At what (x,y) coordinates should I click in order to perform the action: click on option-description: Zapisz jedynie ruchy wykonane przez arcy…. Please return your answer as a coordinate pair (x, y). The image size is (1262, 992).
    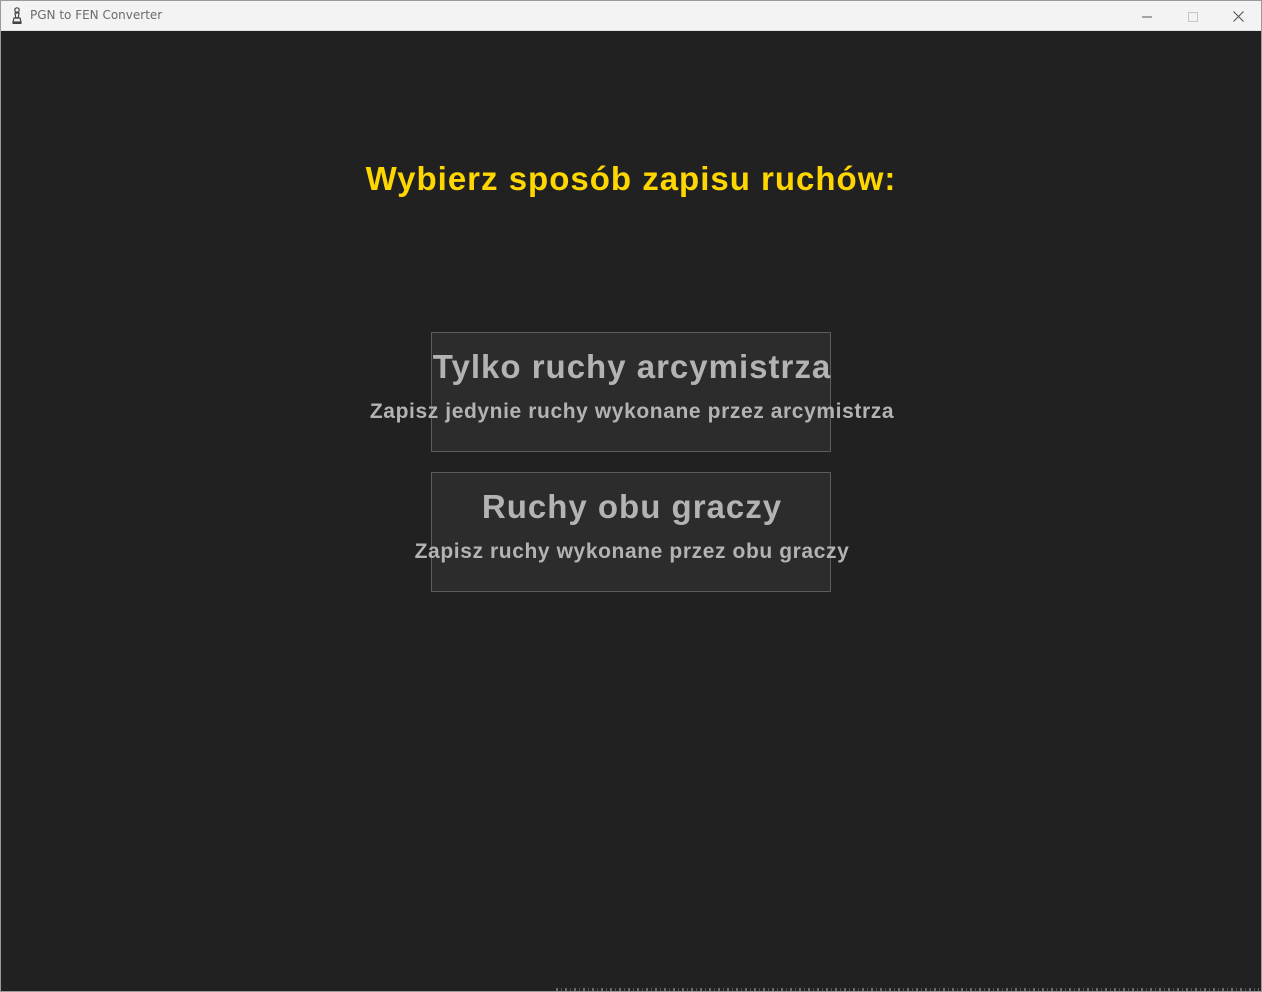
    Looking at the image, I should click on (632, 411).